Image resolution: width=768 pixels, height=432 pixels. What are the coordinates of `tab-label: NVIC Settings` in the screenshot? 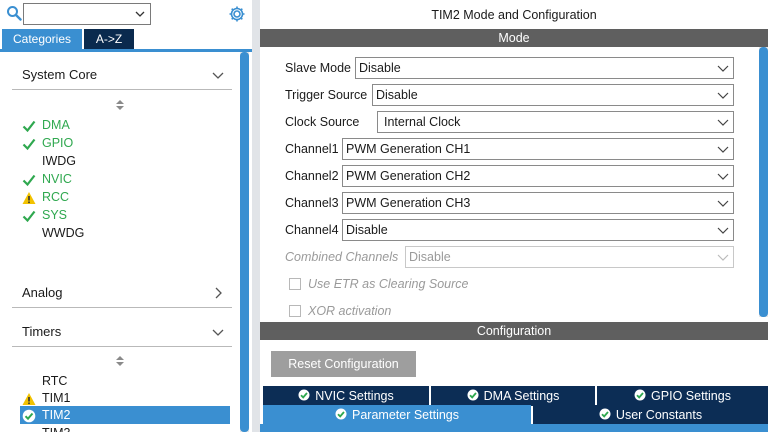 It's located at (354, 396).